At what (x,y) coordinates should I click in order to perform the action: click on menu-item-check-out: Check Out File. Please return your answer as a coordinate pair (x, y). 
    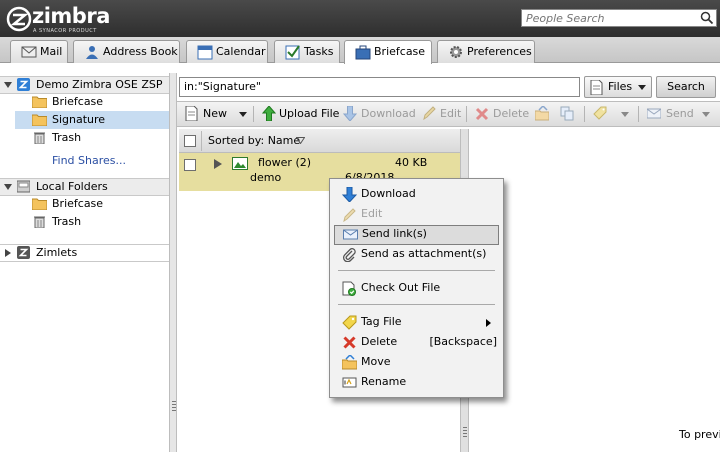
    Looking at the image, I should click on (416, 289).